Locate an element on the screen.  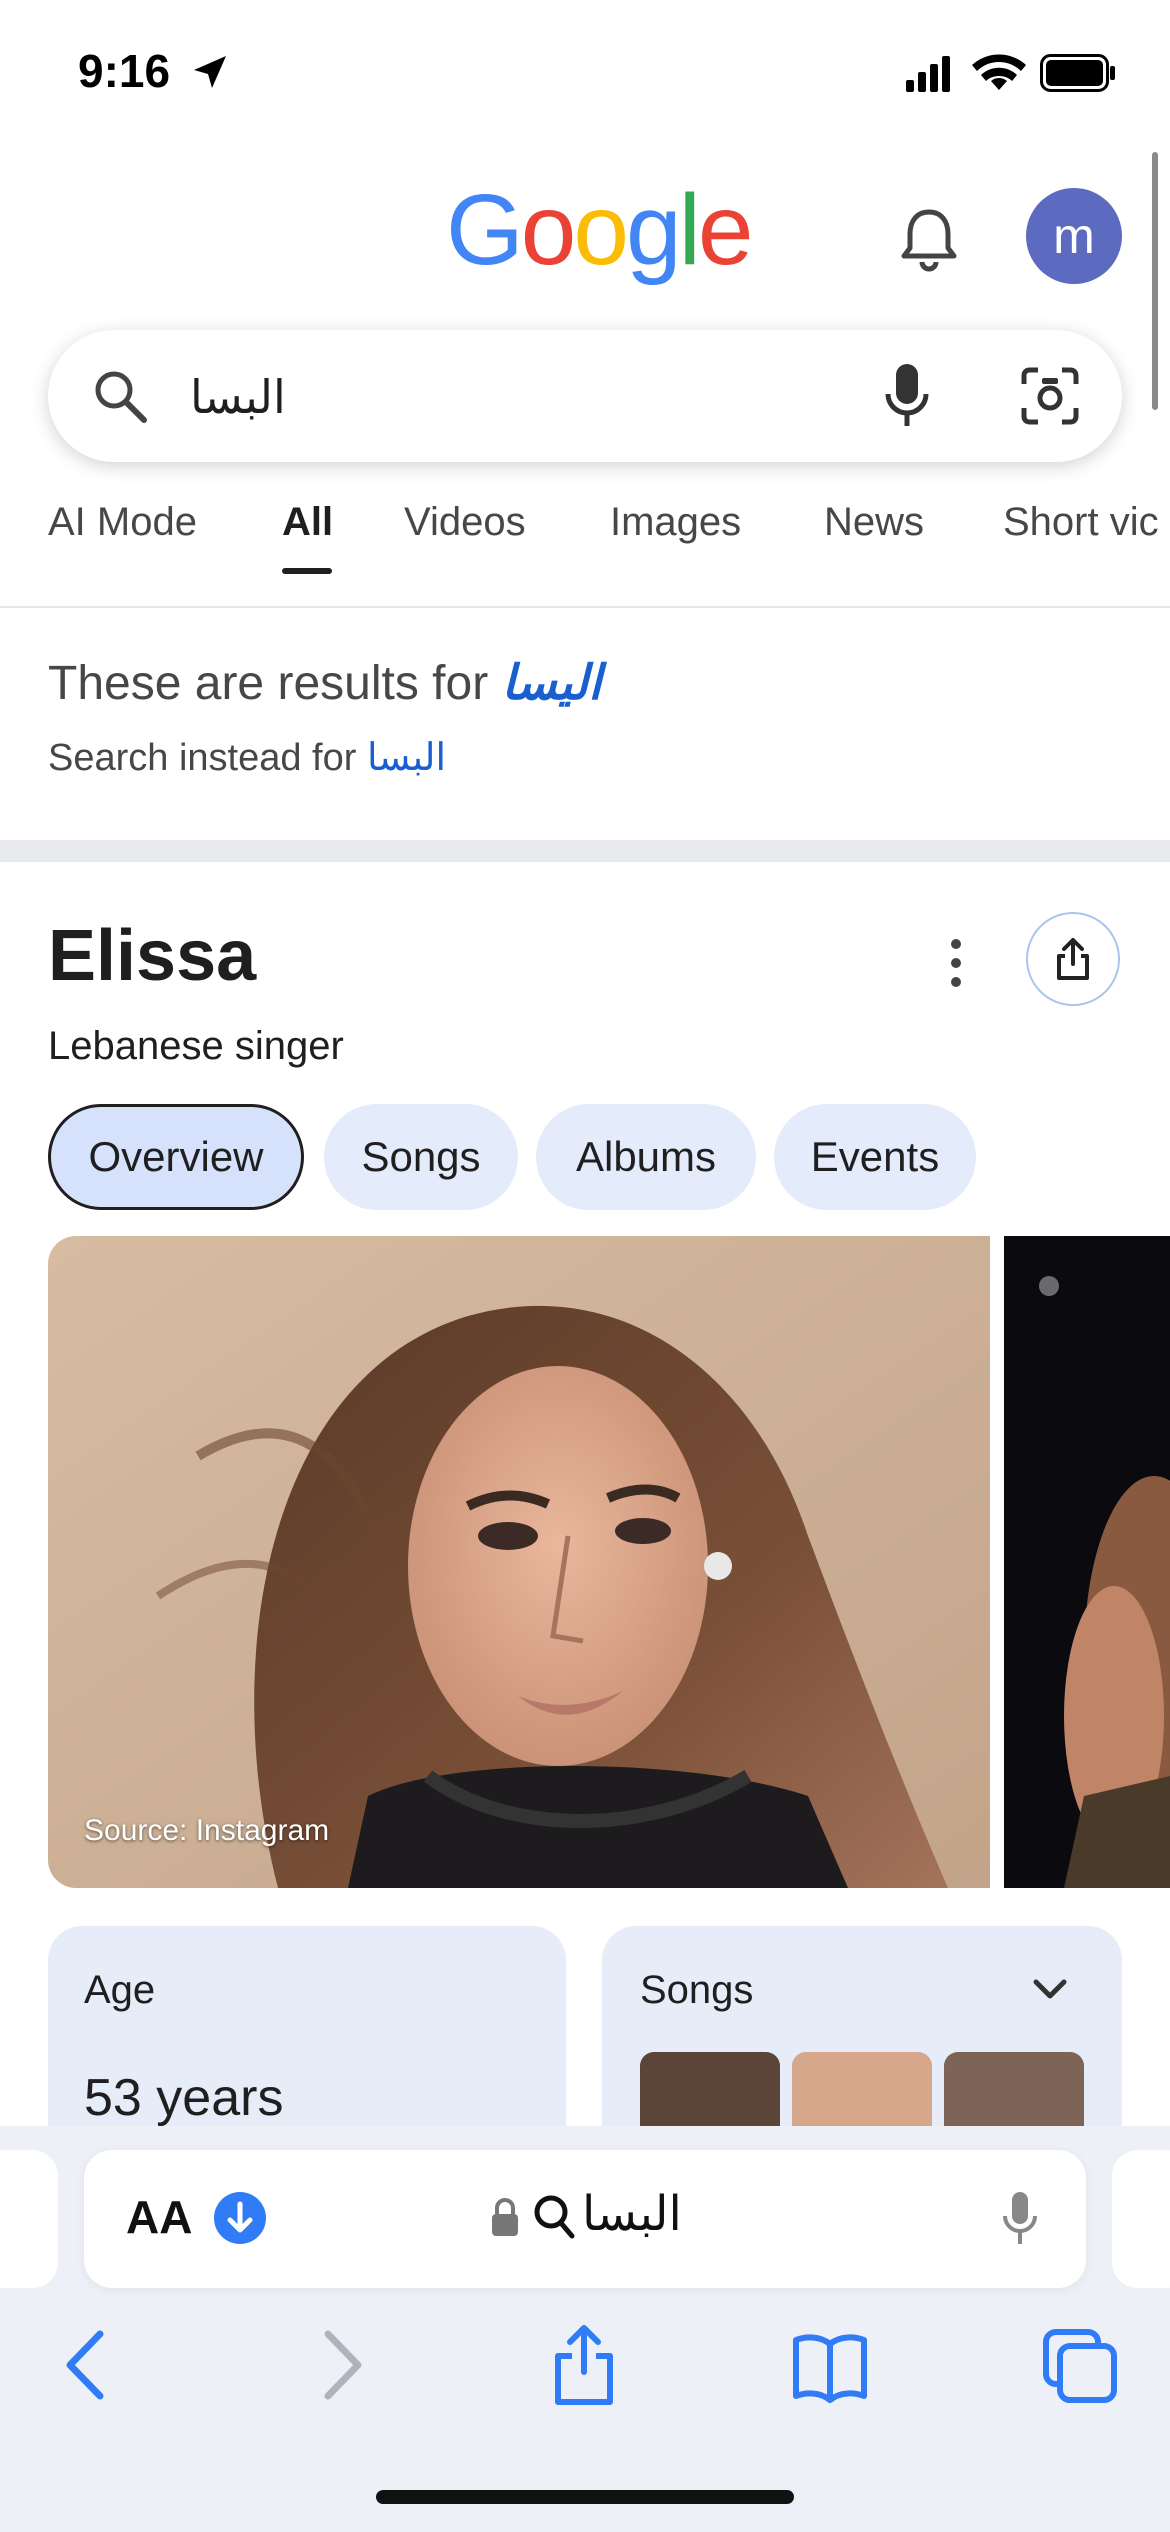
second-photo-image is located at coordinates (1087, 1562).